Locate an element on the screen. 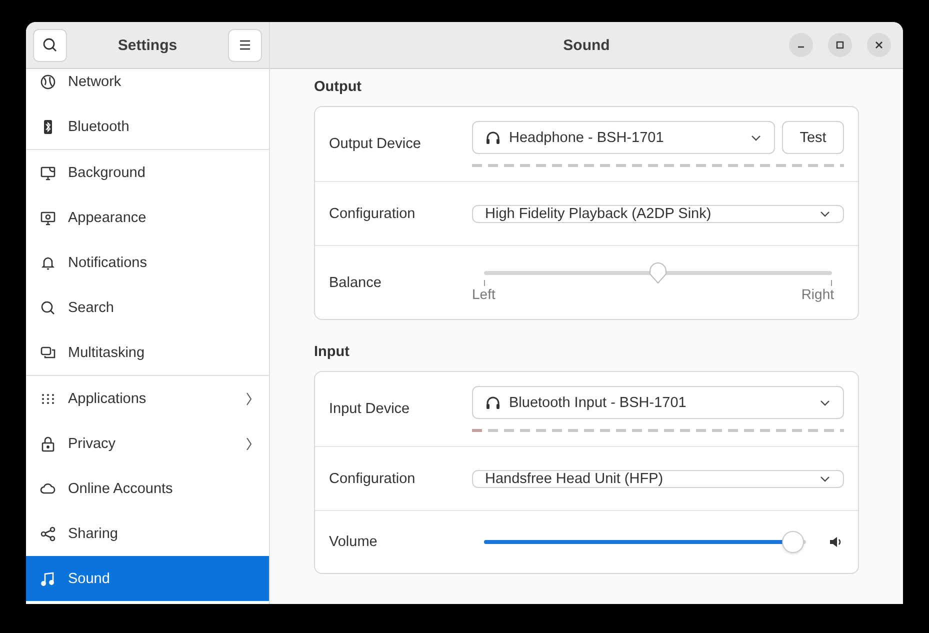  sidebar-item: Network is located at coordinates (147, 86).